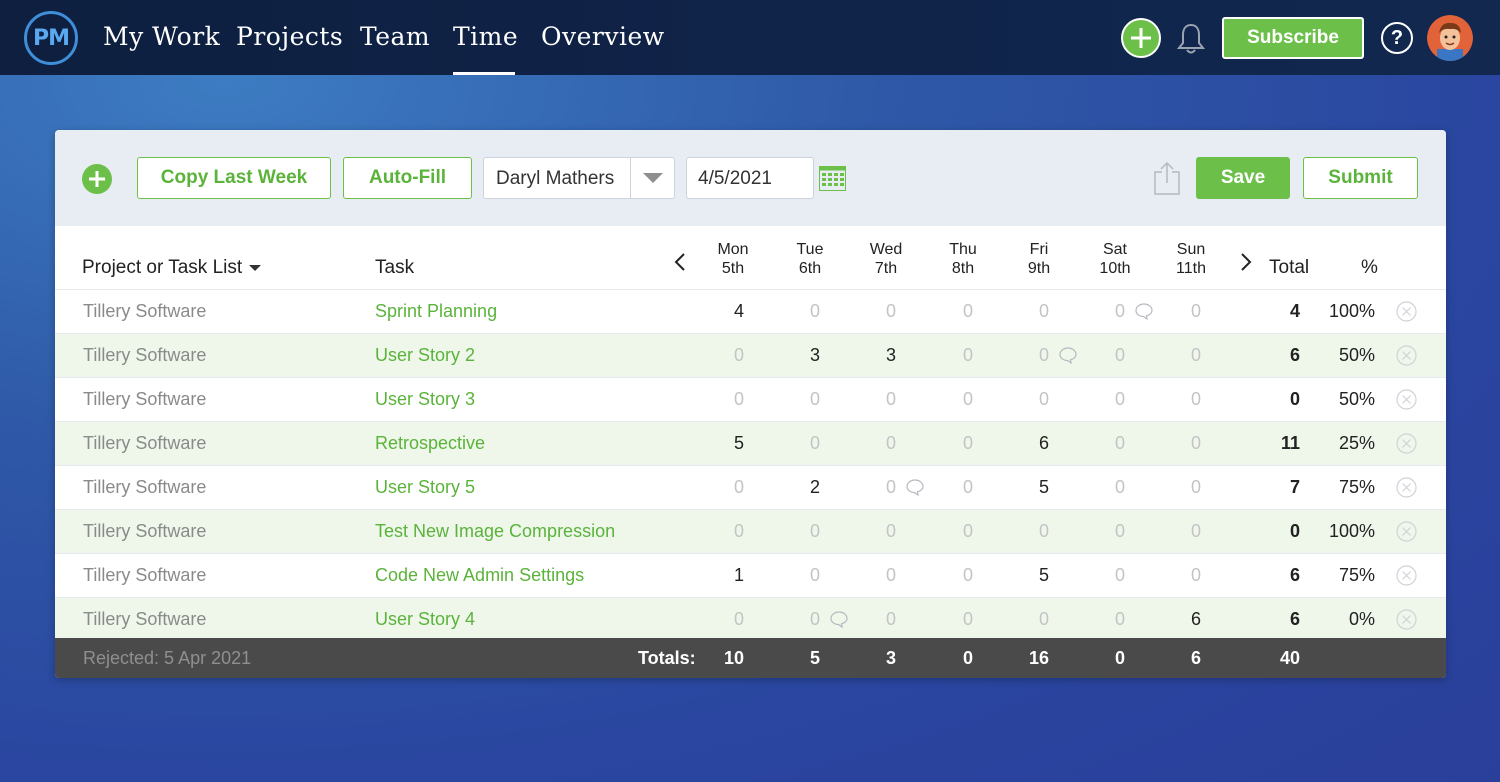  I want to click on task-link: Code New Admin Settings, so click(479, 575).